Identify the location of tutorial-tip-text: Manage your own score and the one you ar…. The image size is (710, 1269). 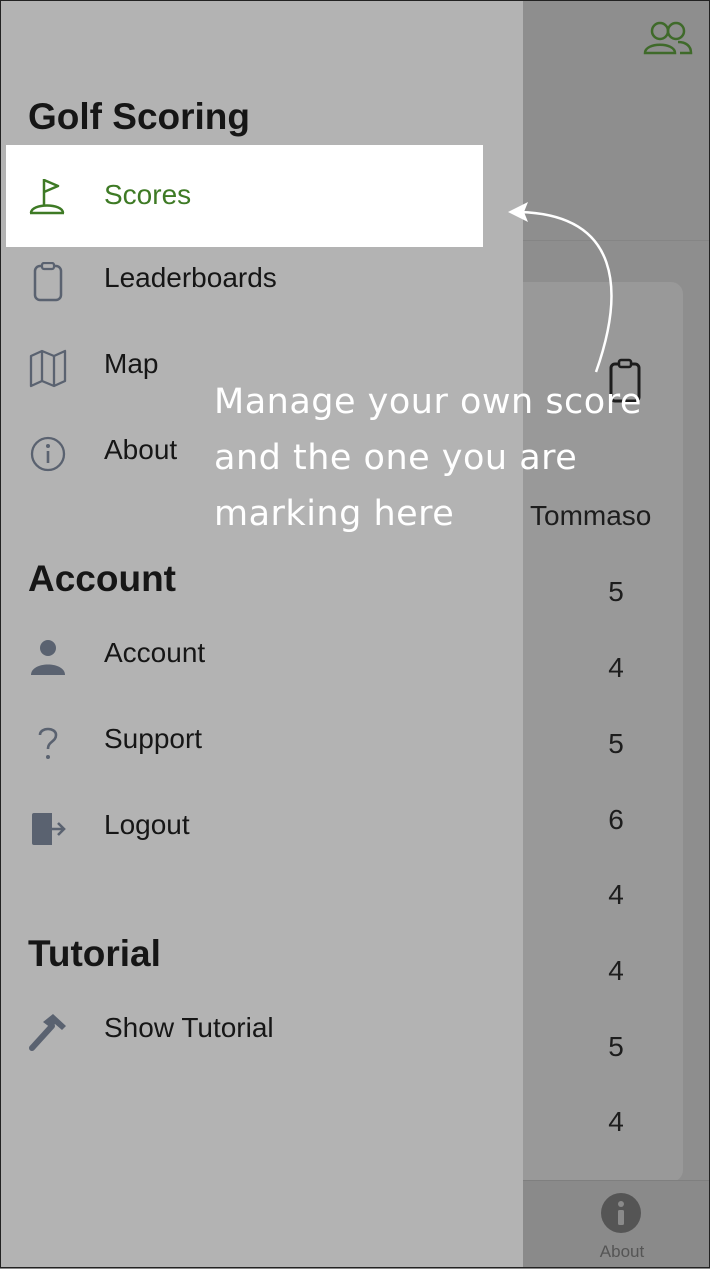
(449, 458).